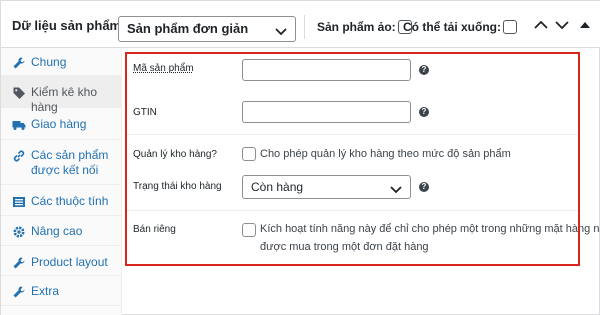 This screenshot has height=315, width=600. What do you see at coordinates (188, 28) in the screenshot?
I see `product-type-value: Sản phẩm đơn giản` at bounding box center [188, 28].